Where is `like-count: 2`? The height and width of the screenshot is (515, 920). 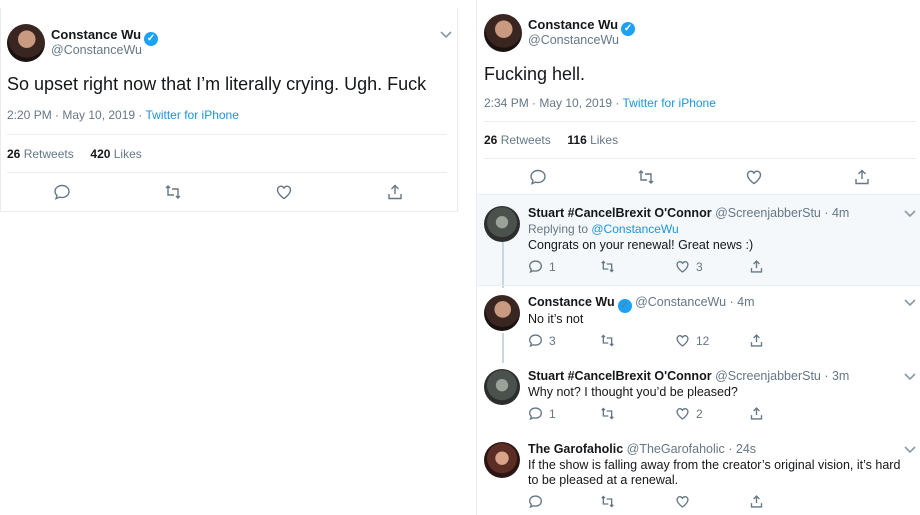
like-count: 2 is located at coordinates (699, 414).